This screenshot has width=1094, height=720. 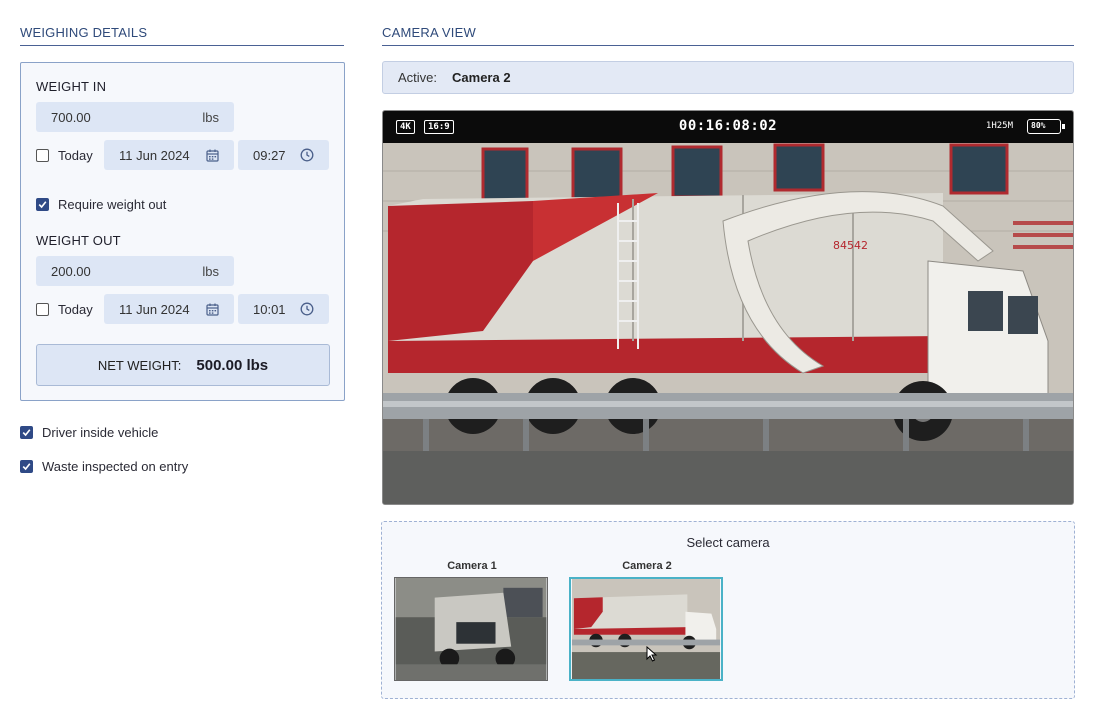 I want to click on select-camera-title: Select camera, so click(x=728, y=542).